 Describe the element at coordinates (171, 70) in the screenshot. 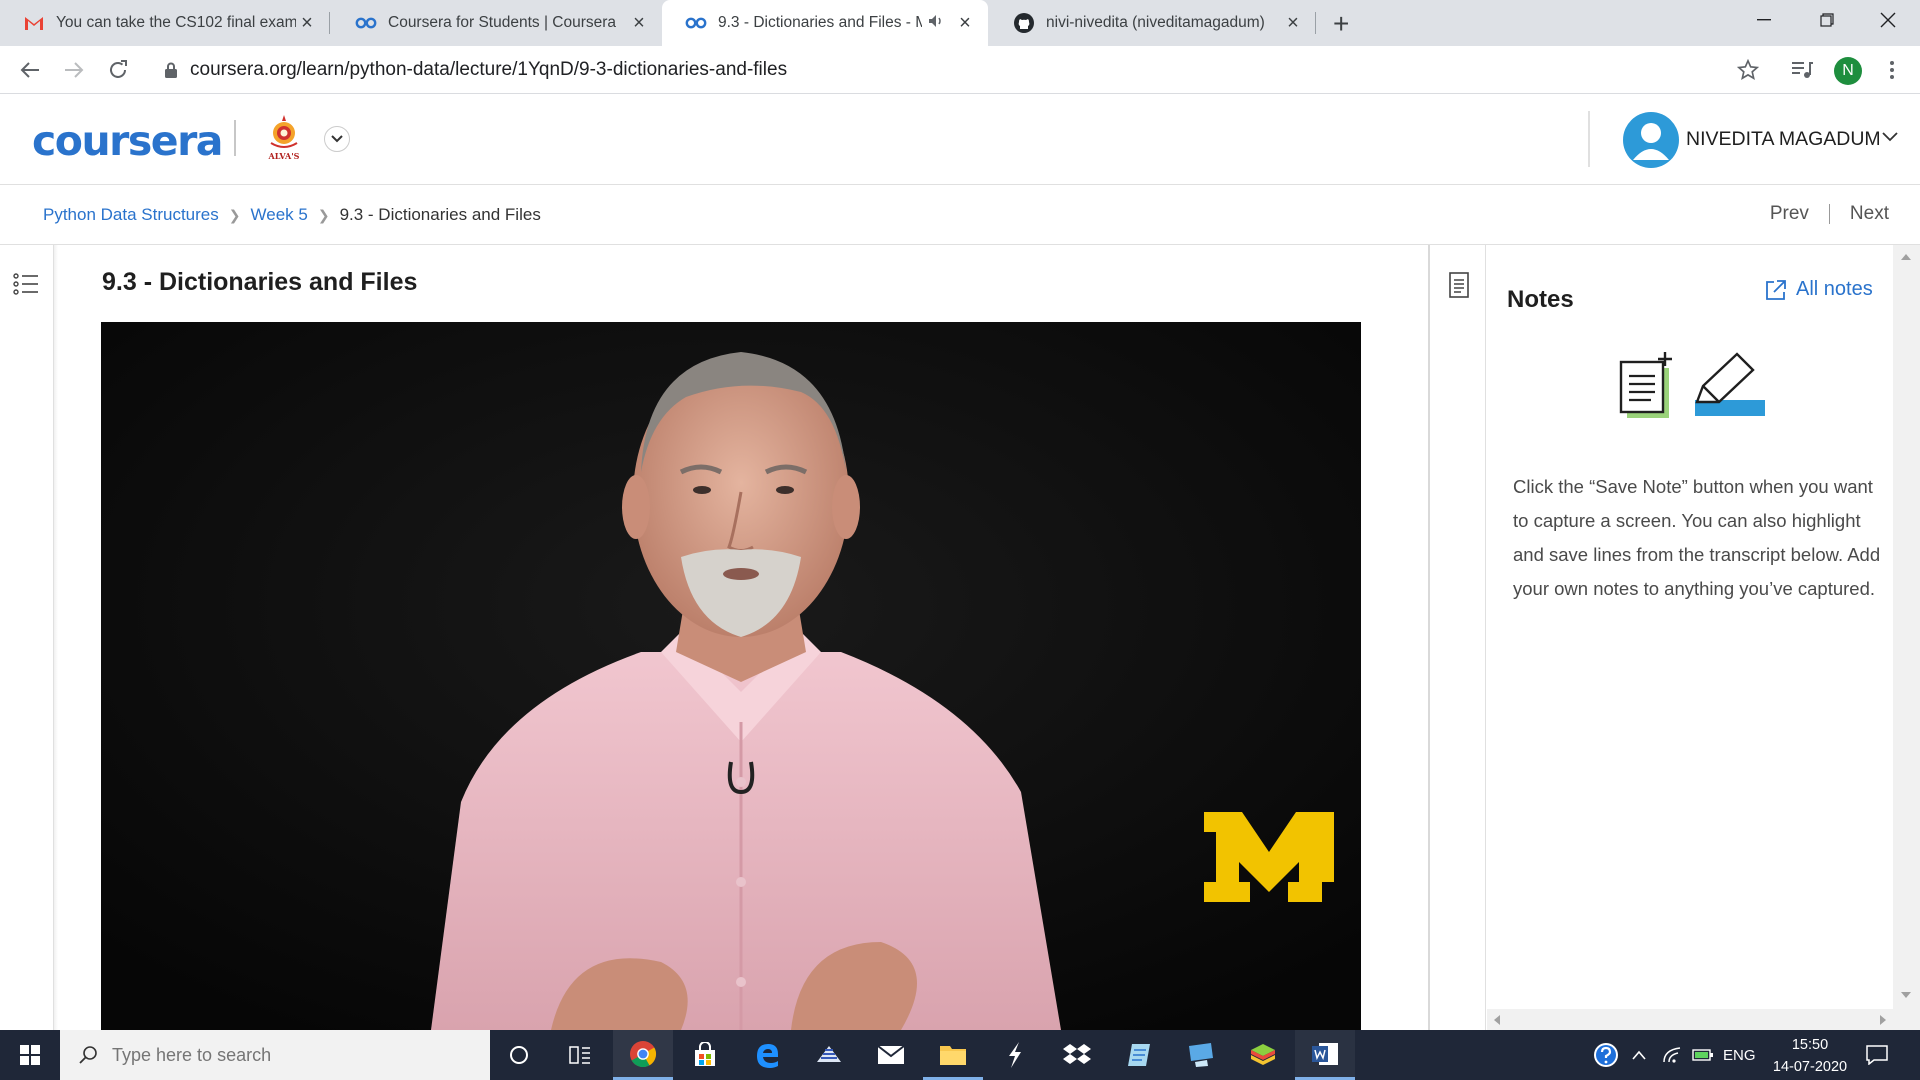

I see `lock-icon` at that location.